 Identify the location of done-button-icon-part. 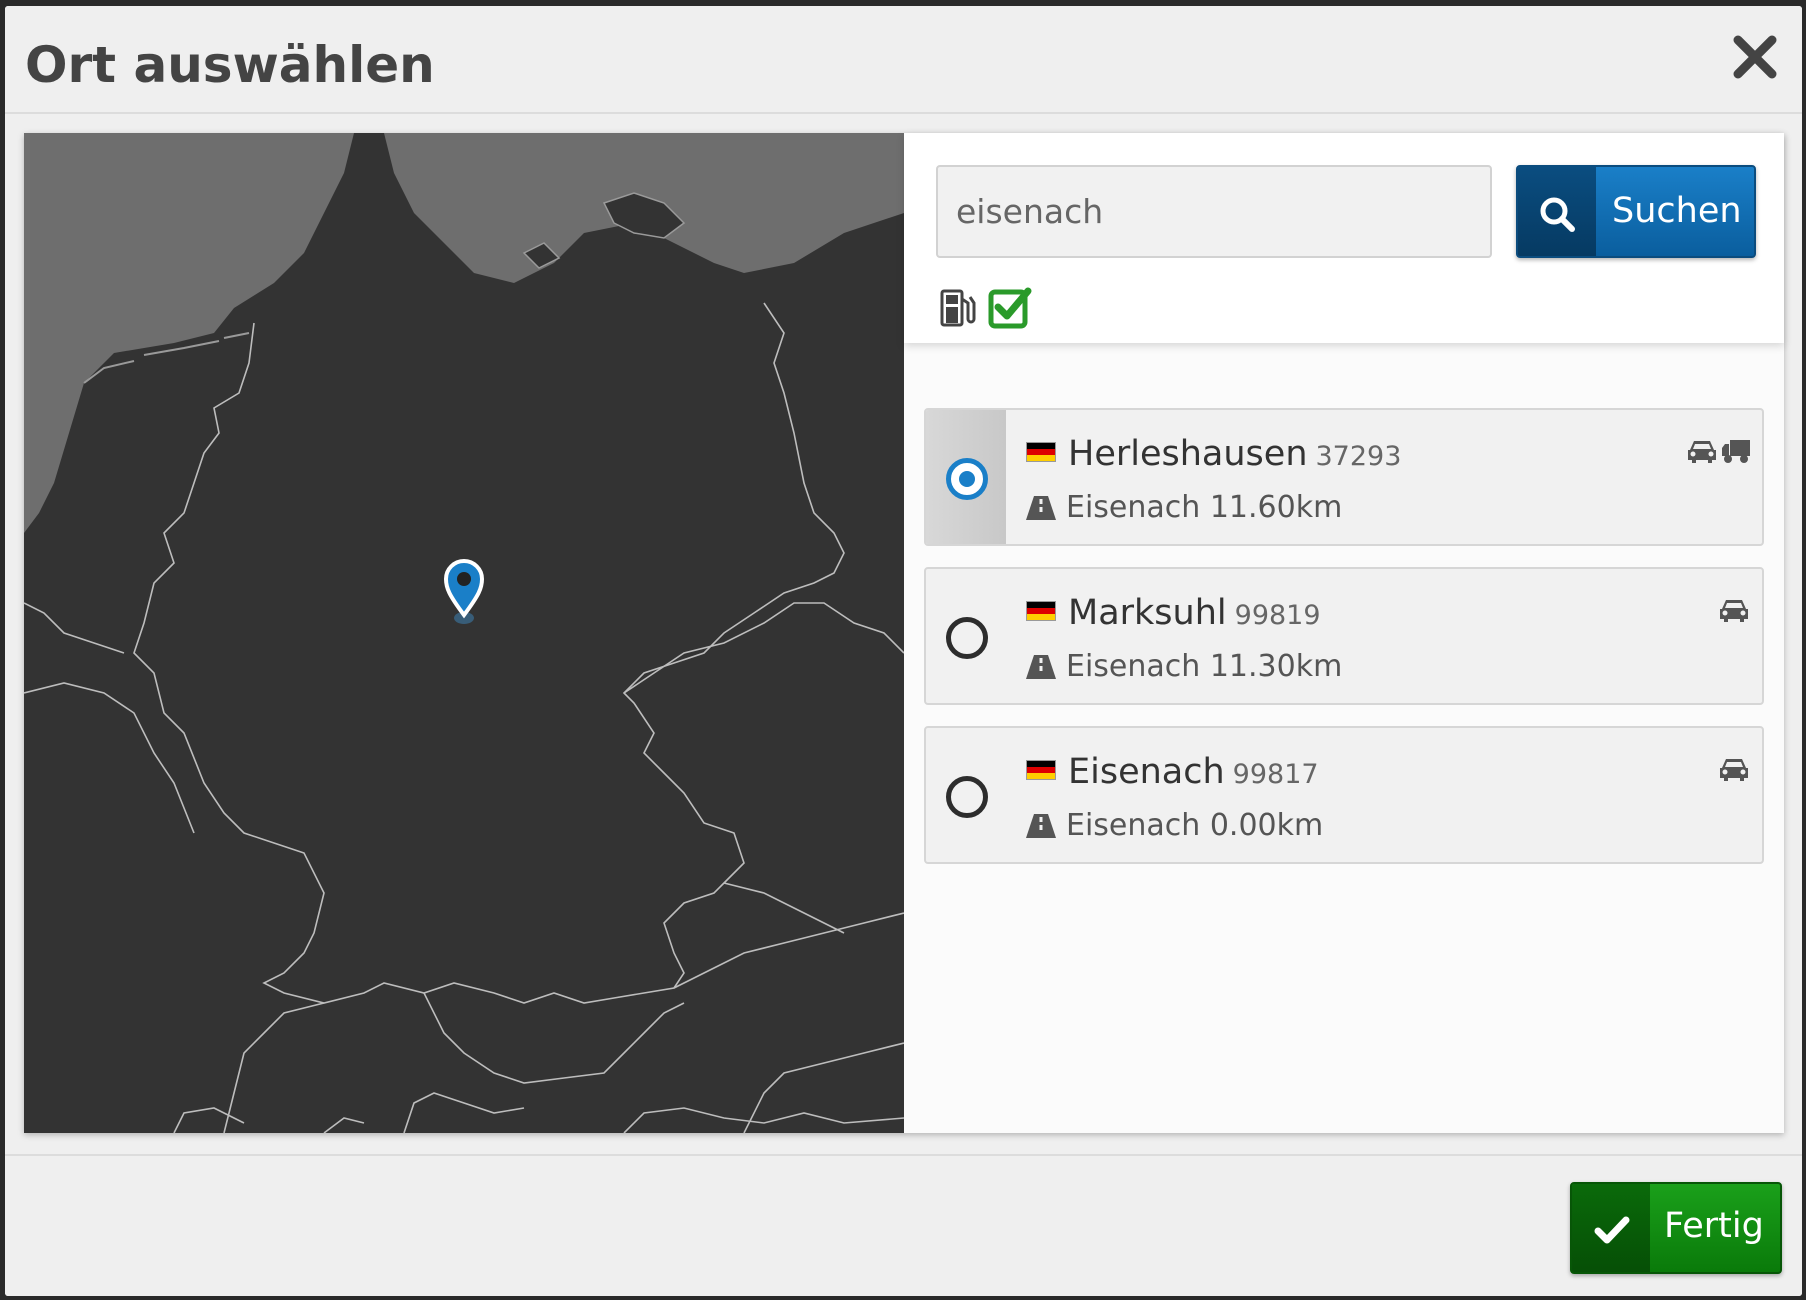
(1611, 1228).